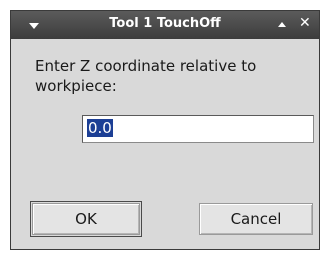 The height and width of the screenshot is (255, 325). I want to click on close-icon: ✕, so click(305, 23).